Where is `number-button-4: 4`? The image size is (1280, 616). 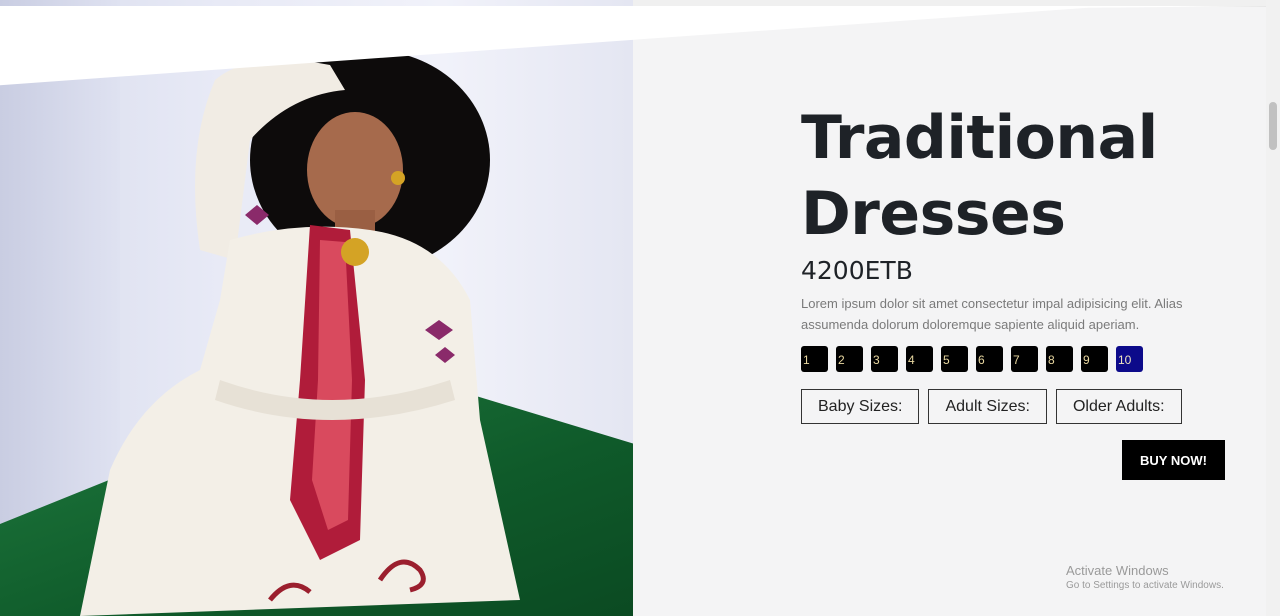 number-button-4: 4 is located at coordinates (919, 359).